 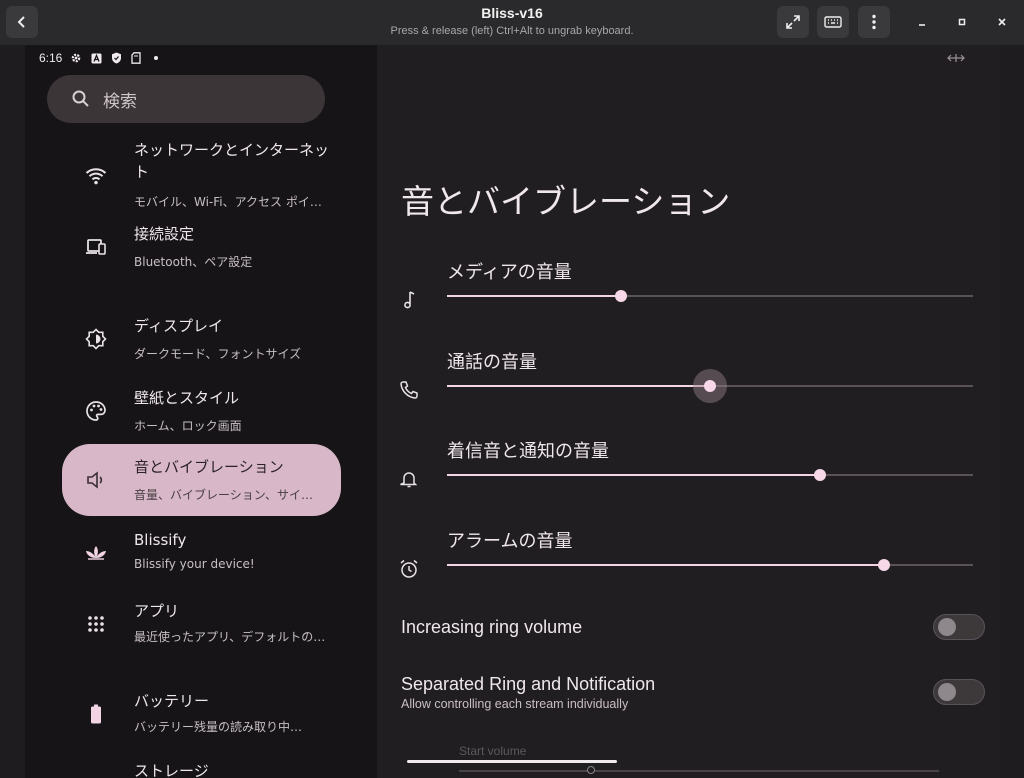 What do you see at coordinates (96, 176) in the screenshot?
I see `wifi-icon` at bounding box center [96, 176].